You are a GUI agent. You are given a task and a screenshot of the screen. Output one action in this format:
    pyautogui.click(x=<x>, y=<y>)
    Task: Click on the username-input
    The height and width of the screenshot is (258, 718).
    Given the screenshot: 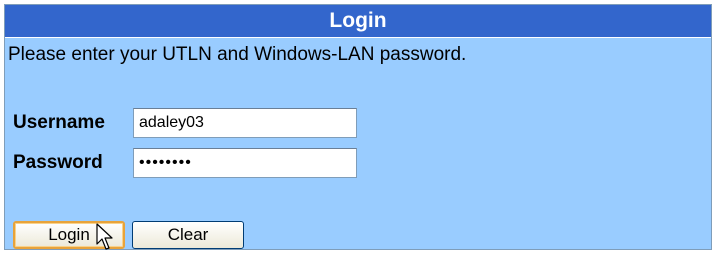 What is the action you would take?
    pyautogui.click(x=245, y=123)
    